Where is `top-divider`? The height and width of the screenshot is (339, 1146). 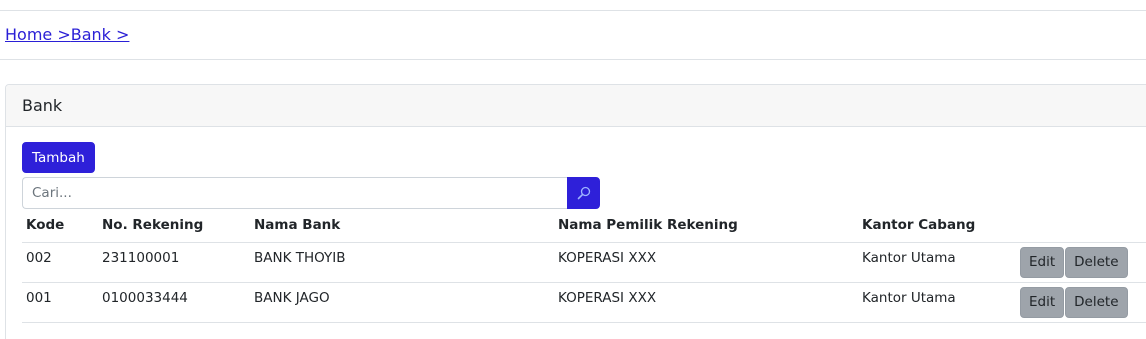 top-divider is located at coordinates (573, 10).